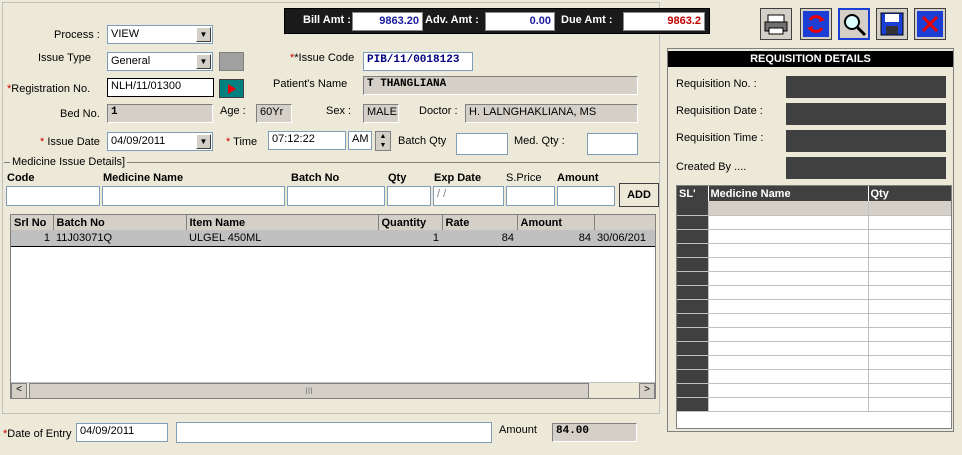 The height and width of the screenshot is (455, 962). Describe the element at coordinates (500, 85) in the screenshot. I see `patient-name-field: T THANGLIANA` at that location.